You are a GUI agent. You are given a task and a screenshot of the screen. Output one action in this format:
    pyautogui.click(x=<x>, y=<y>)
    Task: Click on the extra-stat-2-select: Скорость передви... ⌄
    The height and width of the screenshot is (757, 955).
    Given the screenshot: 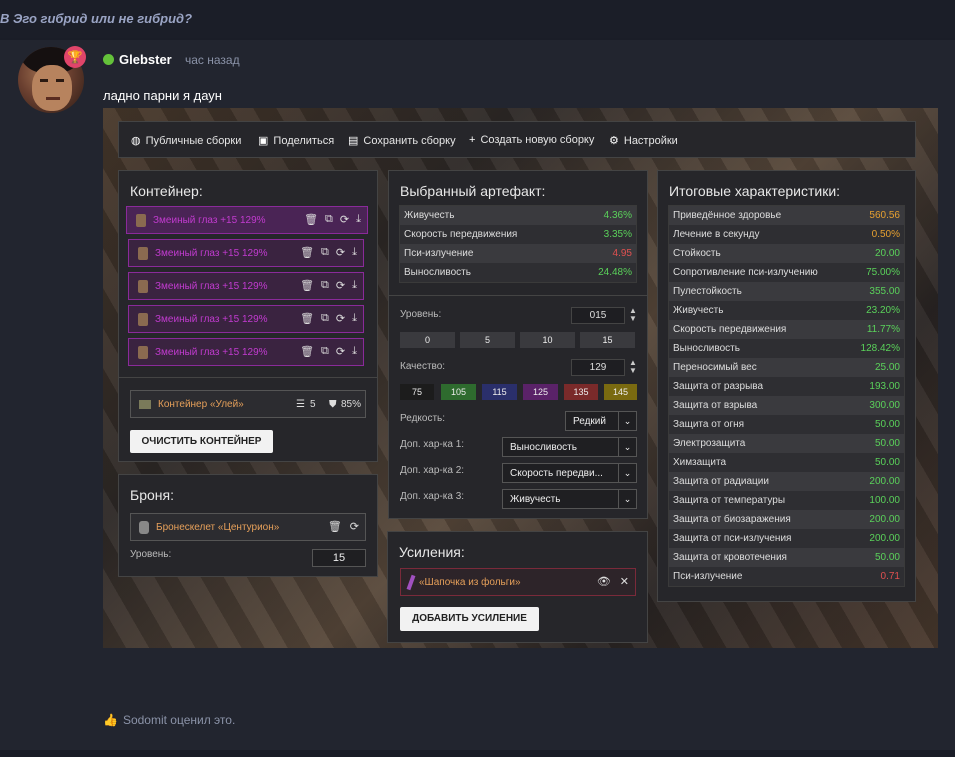 What is the action you would take?
    pyautogui.click(x=569, y=473)
    